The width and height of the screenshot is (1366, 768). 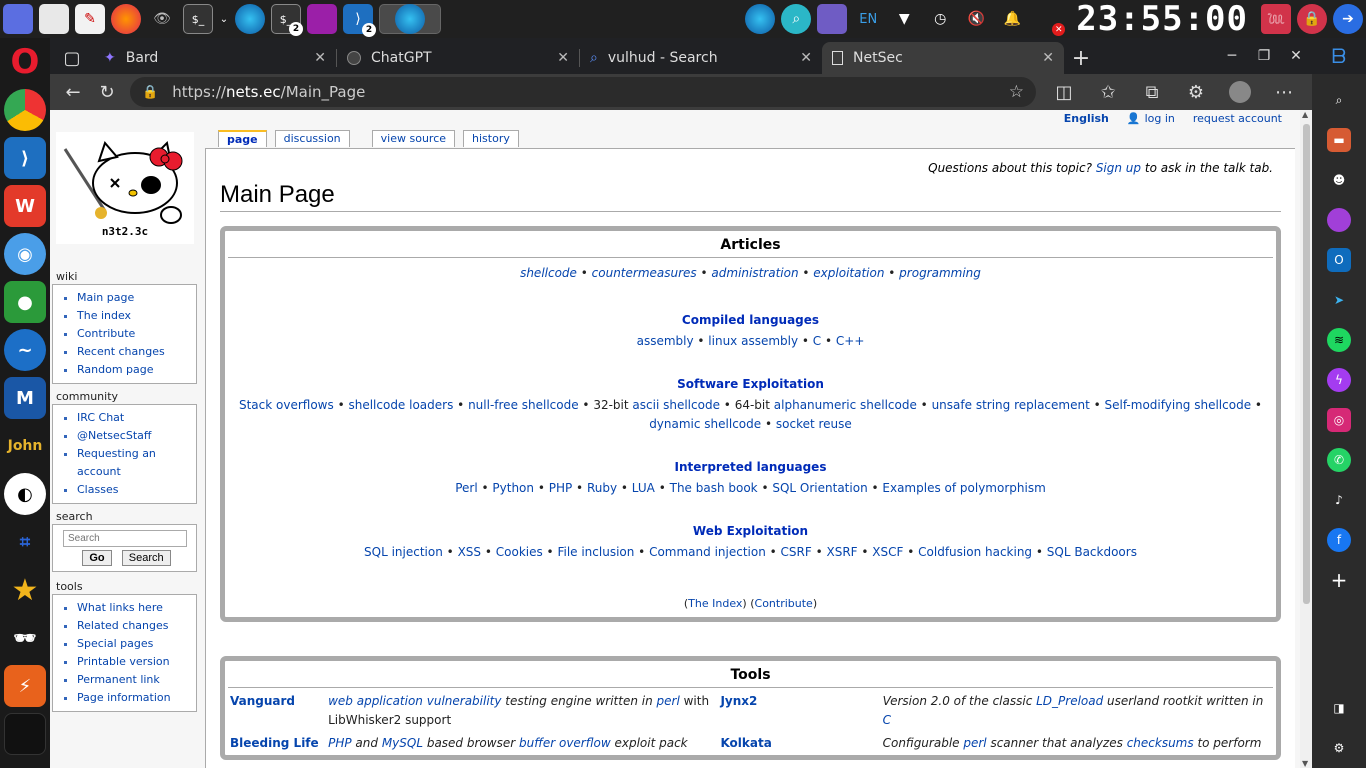 What do you see at coordinates (25, 494) in the screenshot?
I see `ninja-icon: ◐` at bounding box center [25, 494].